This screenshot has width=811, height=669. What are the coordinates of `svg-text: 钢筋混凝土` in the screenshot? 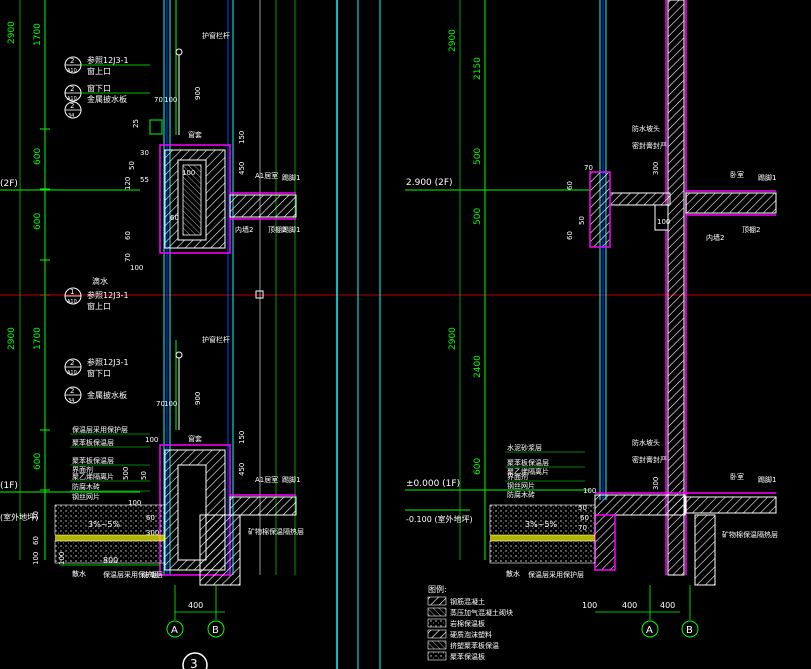 It's located at (467, 601).